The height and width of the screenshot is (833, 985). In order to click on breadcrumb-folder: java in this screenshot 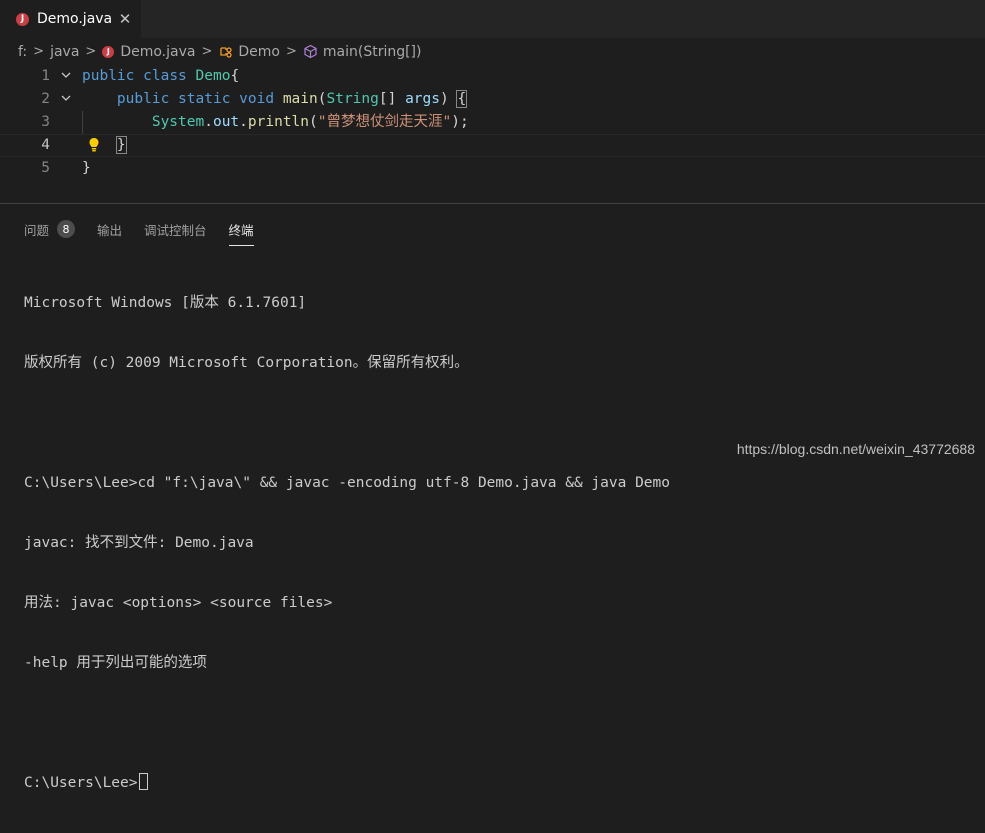, I will do `click(64, 52)`.